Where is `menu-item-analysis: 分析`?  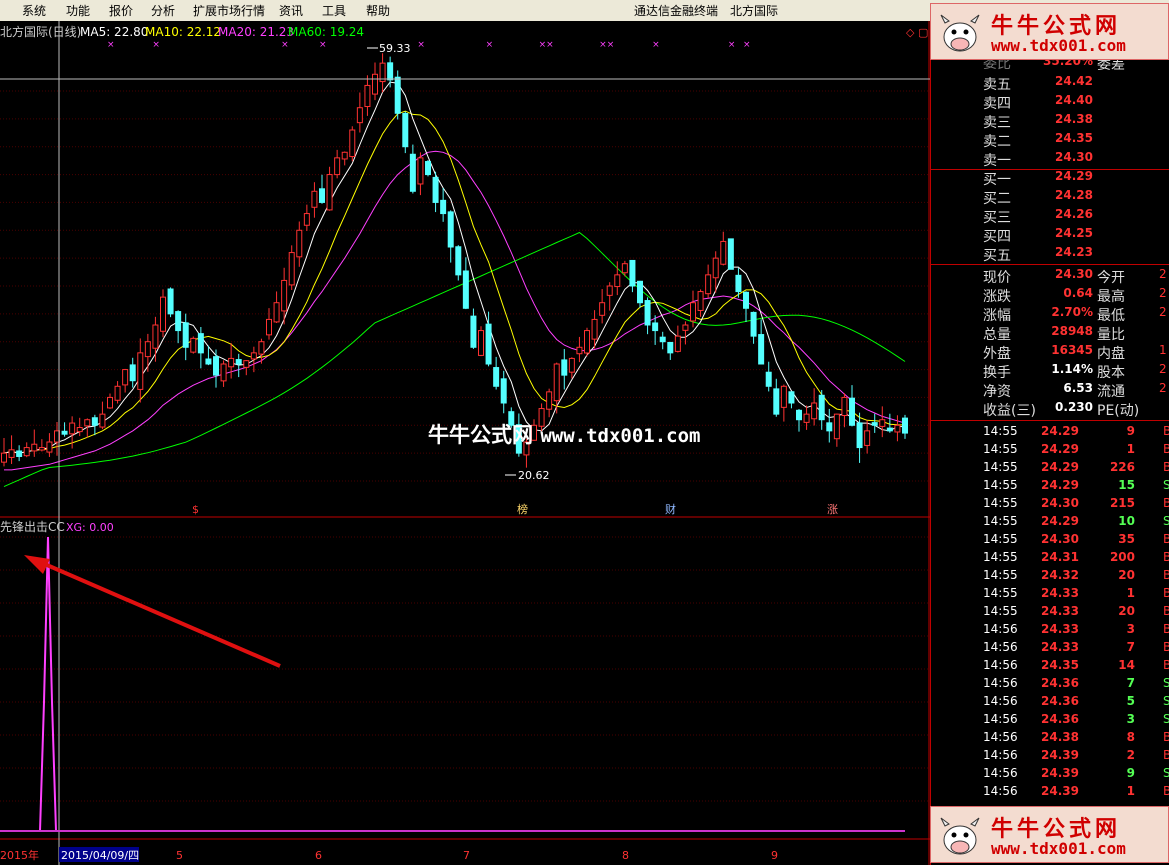
menu-item-analysis: 分析 is located at coordinates (163, 10).